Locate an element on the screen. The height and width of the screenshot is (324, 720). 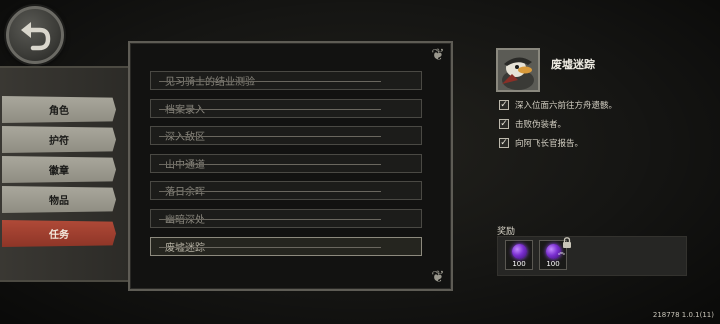
tab-character: 角色 is located at coordinates (59, 109).